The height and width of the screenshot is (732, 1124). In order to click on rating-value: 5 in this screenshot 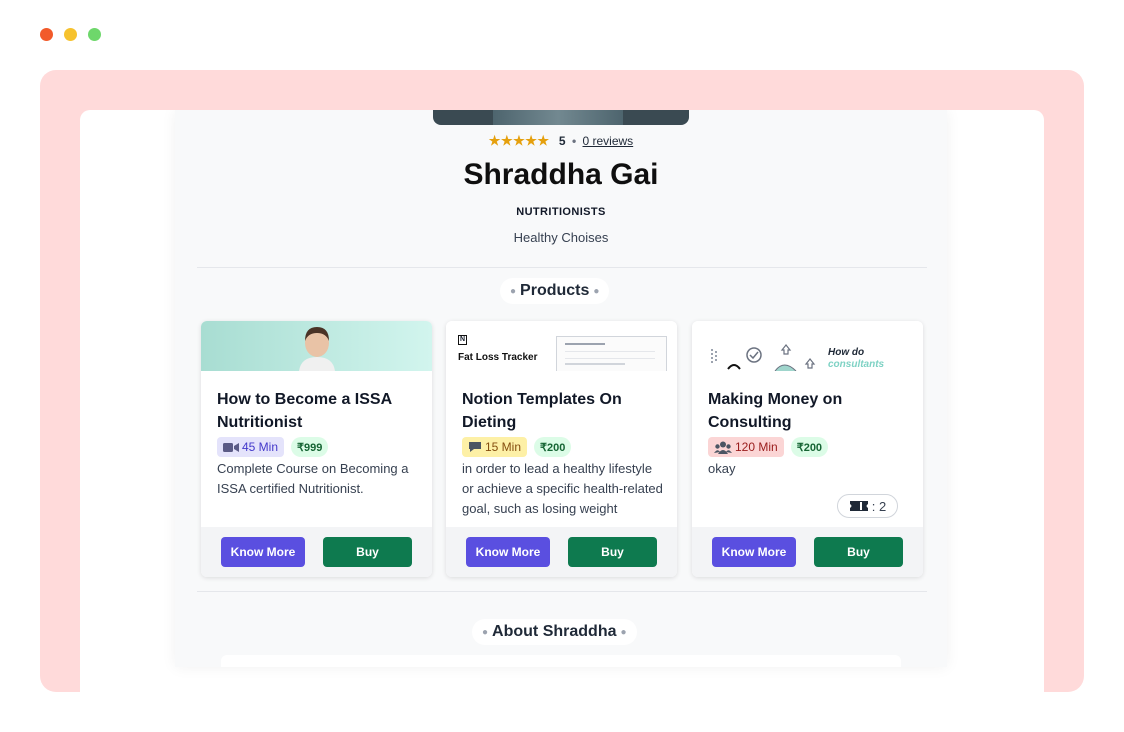, I will do `click(562, 141)`.